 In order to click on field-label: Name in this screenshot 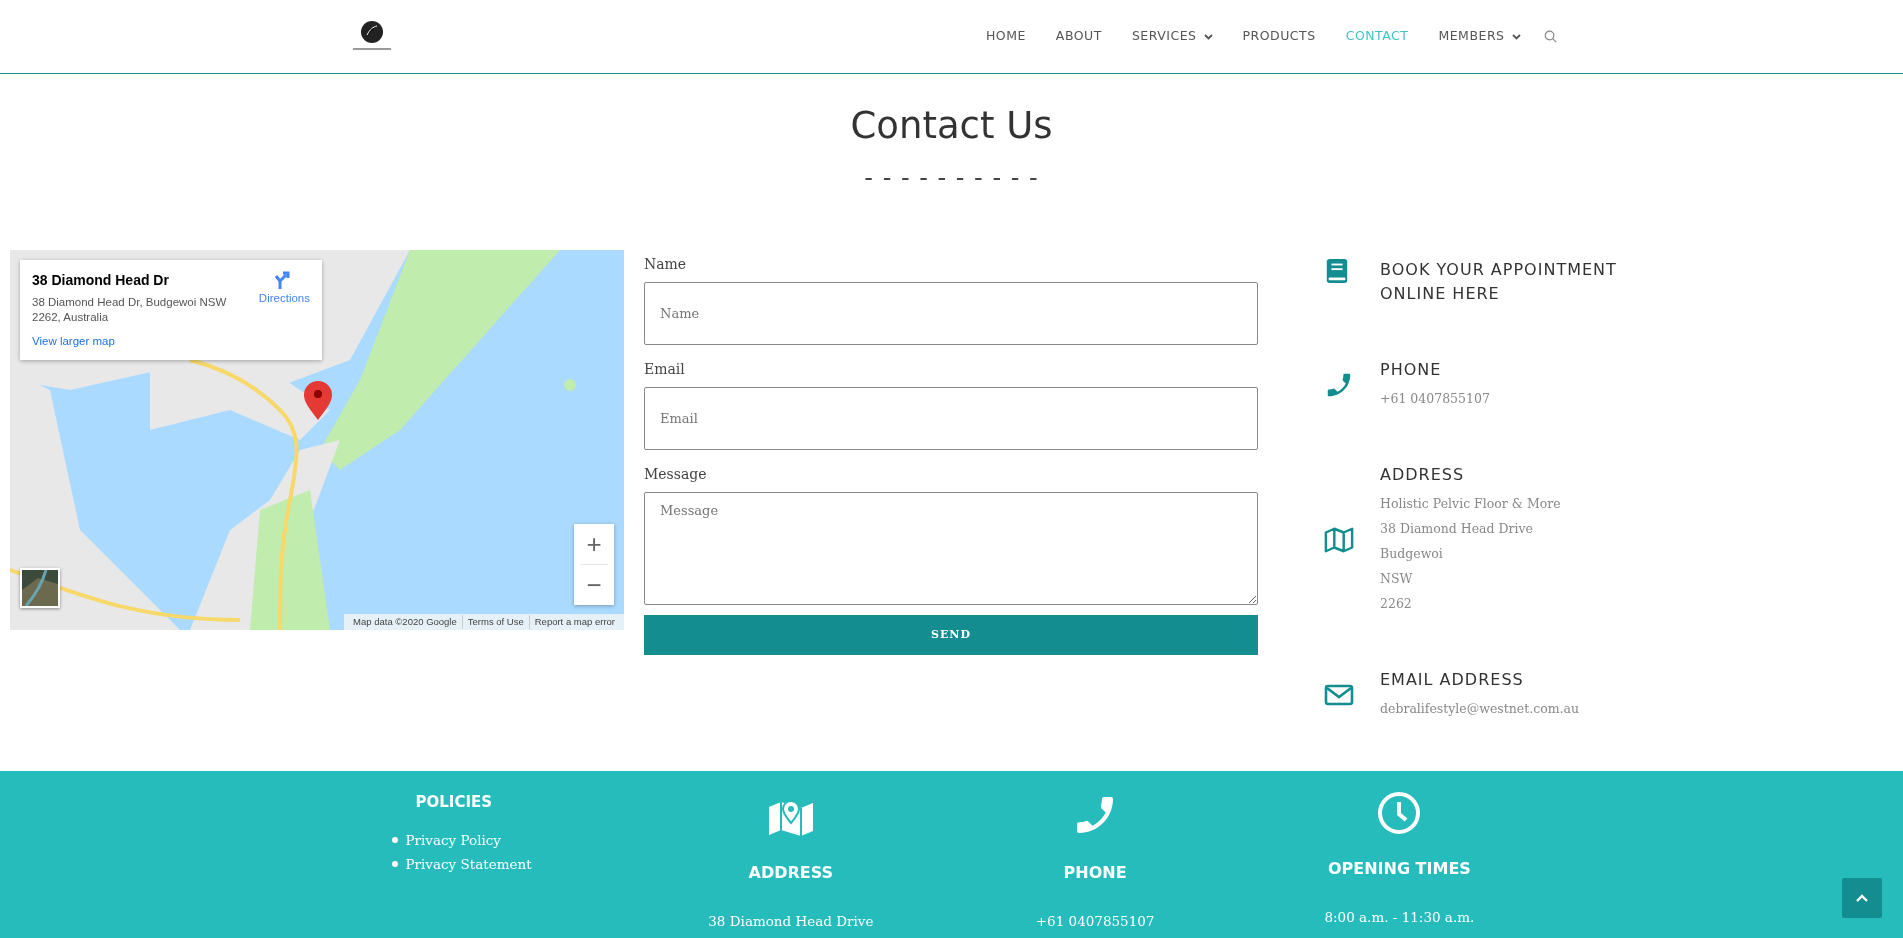, I will do `click(666, 265)`.